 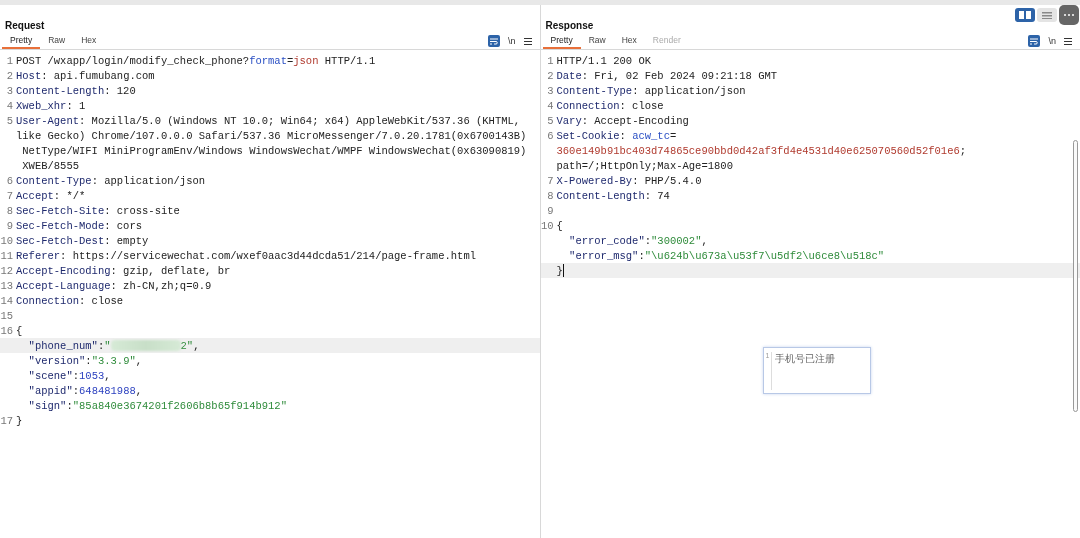 What do you see at coordinates (616, 135) in the screenshot?
I see `code-text: Set-Cookie: acw_tc=` at bounding box center [616, 135].